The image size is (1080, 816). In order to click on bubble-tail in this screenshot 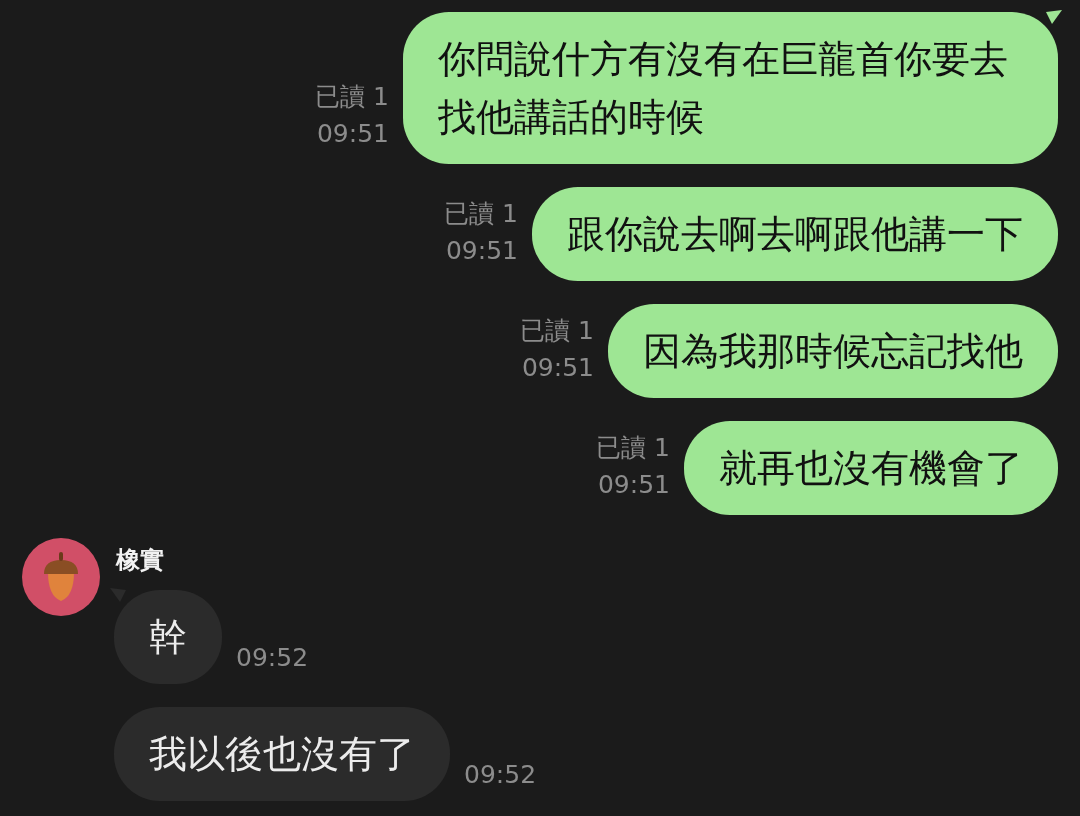, I will do `click(1054, 17)`.